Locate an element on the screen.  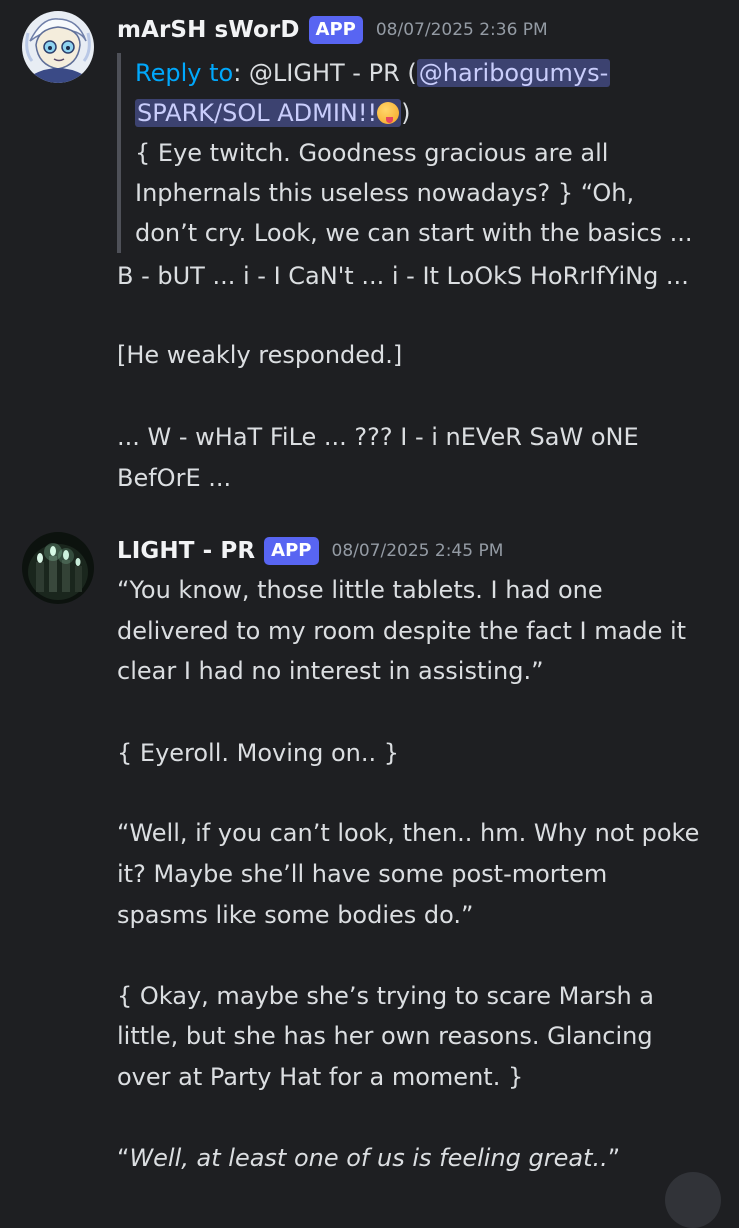
message-text-line: it? Maybe she’ll have some post-mortem is located at coordinates (362, 874).